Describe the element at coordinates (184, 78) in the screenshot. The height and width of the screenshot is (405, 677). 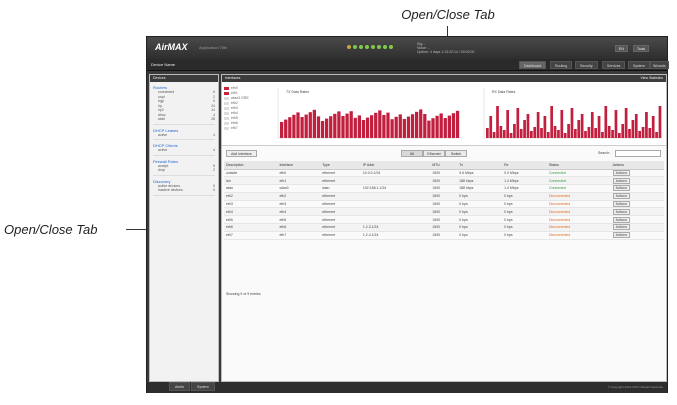
I see `sidebar-header: Devices` at that location.